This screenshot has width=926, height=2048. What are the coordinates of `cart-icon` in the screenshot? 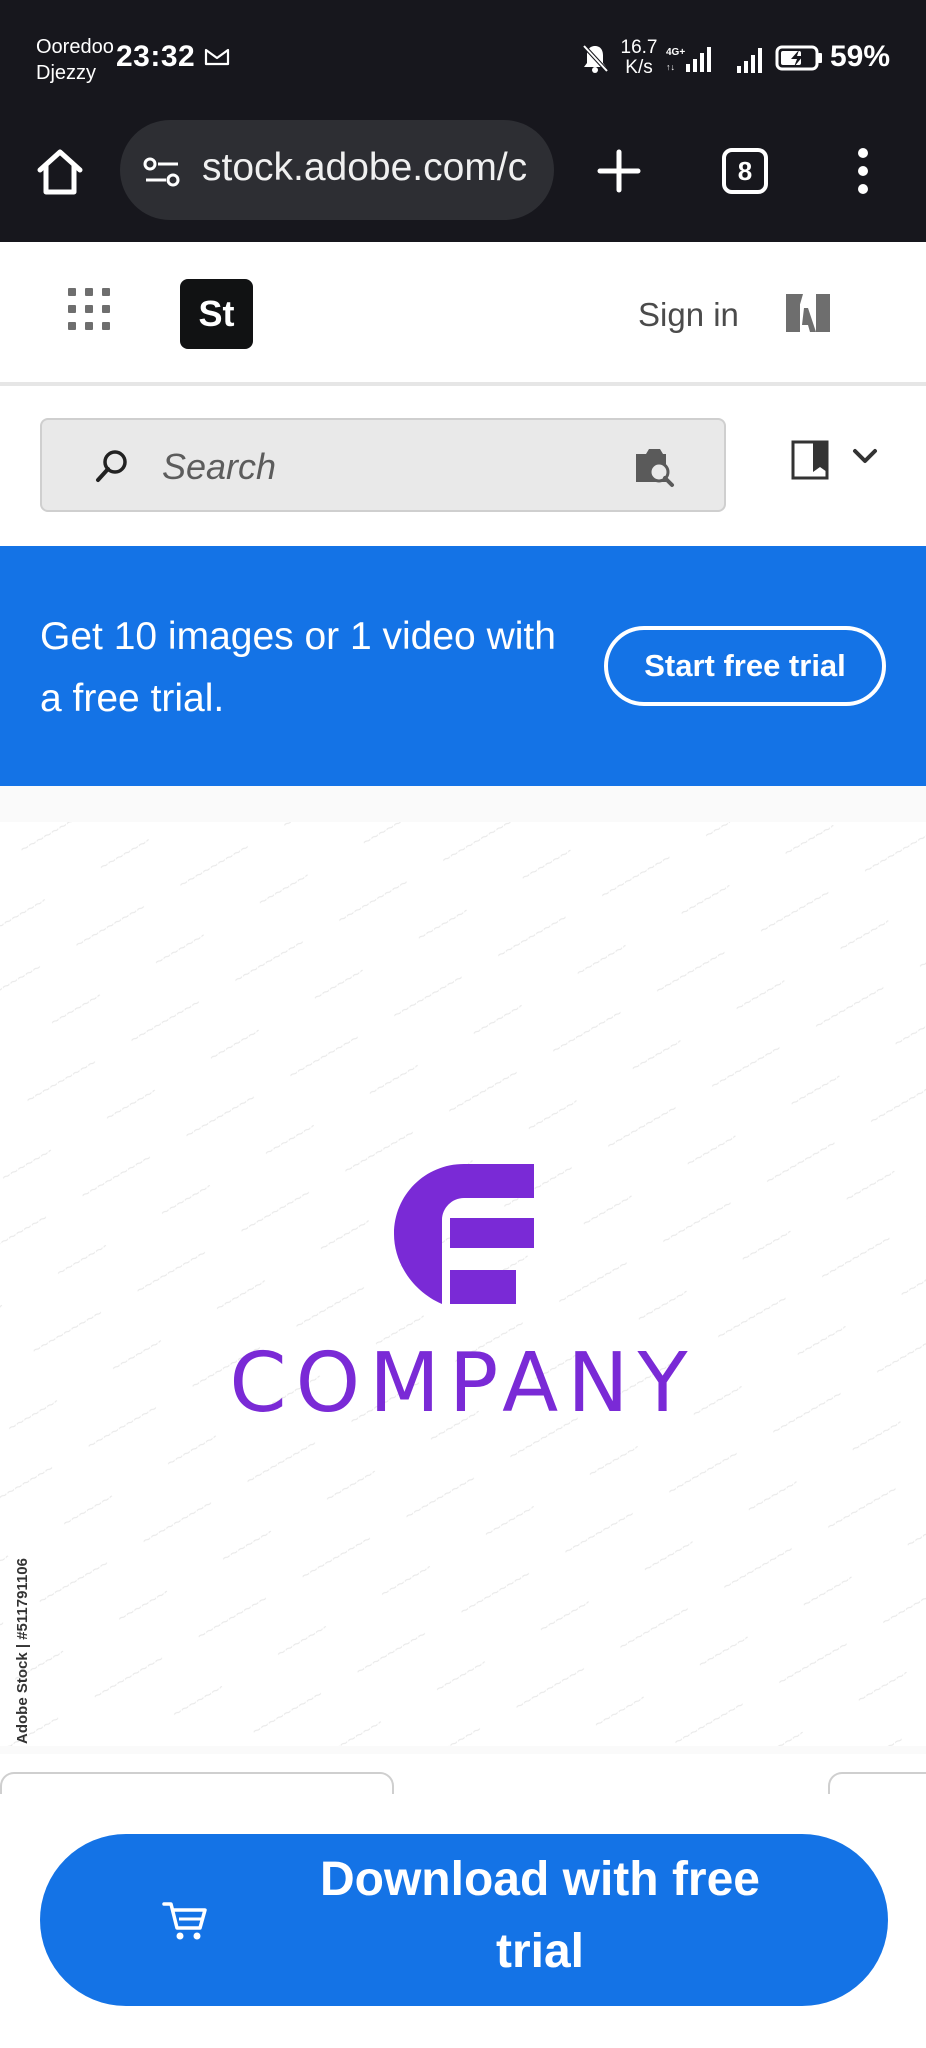 It's located at (184, 1921).